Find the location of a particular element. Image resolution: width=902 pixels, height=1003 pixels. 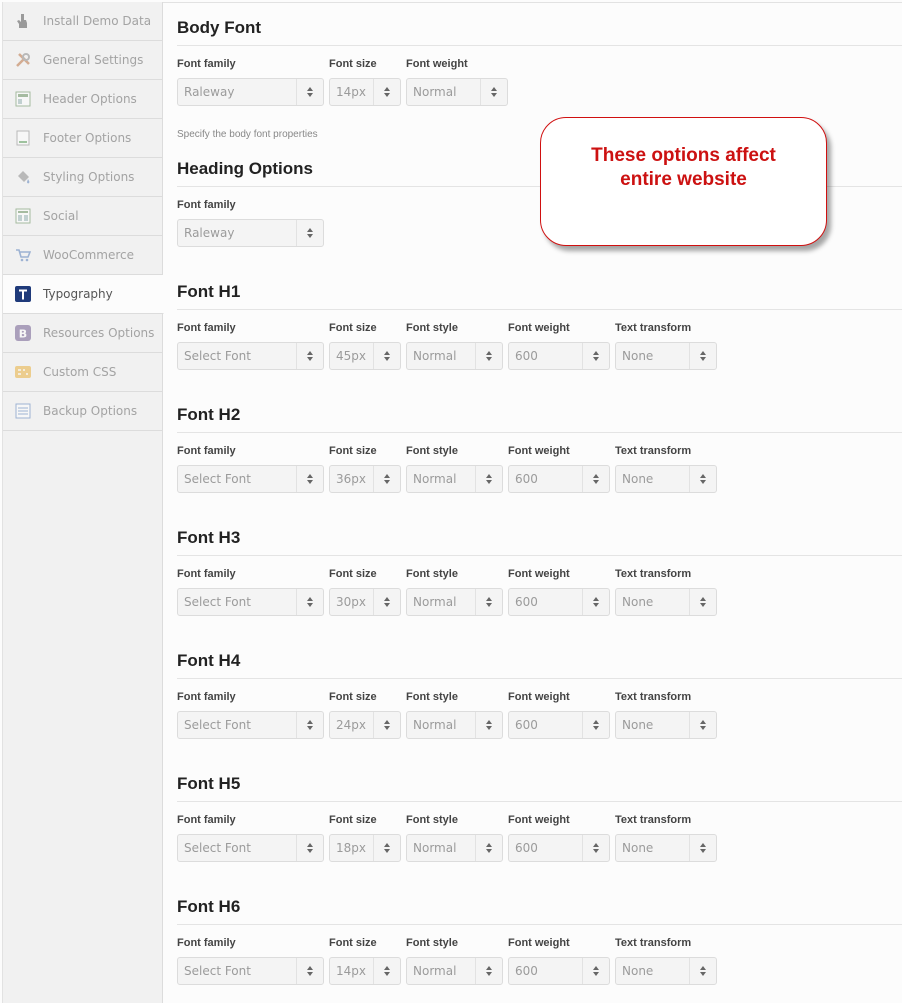

h1-transform-select: None is located at coordinates (666, 356).